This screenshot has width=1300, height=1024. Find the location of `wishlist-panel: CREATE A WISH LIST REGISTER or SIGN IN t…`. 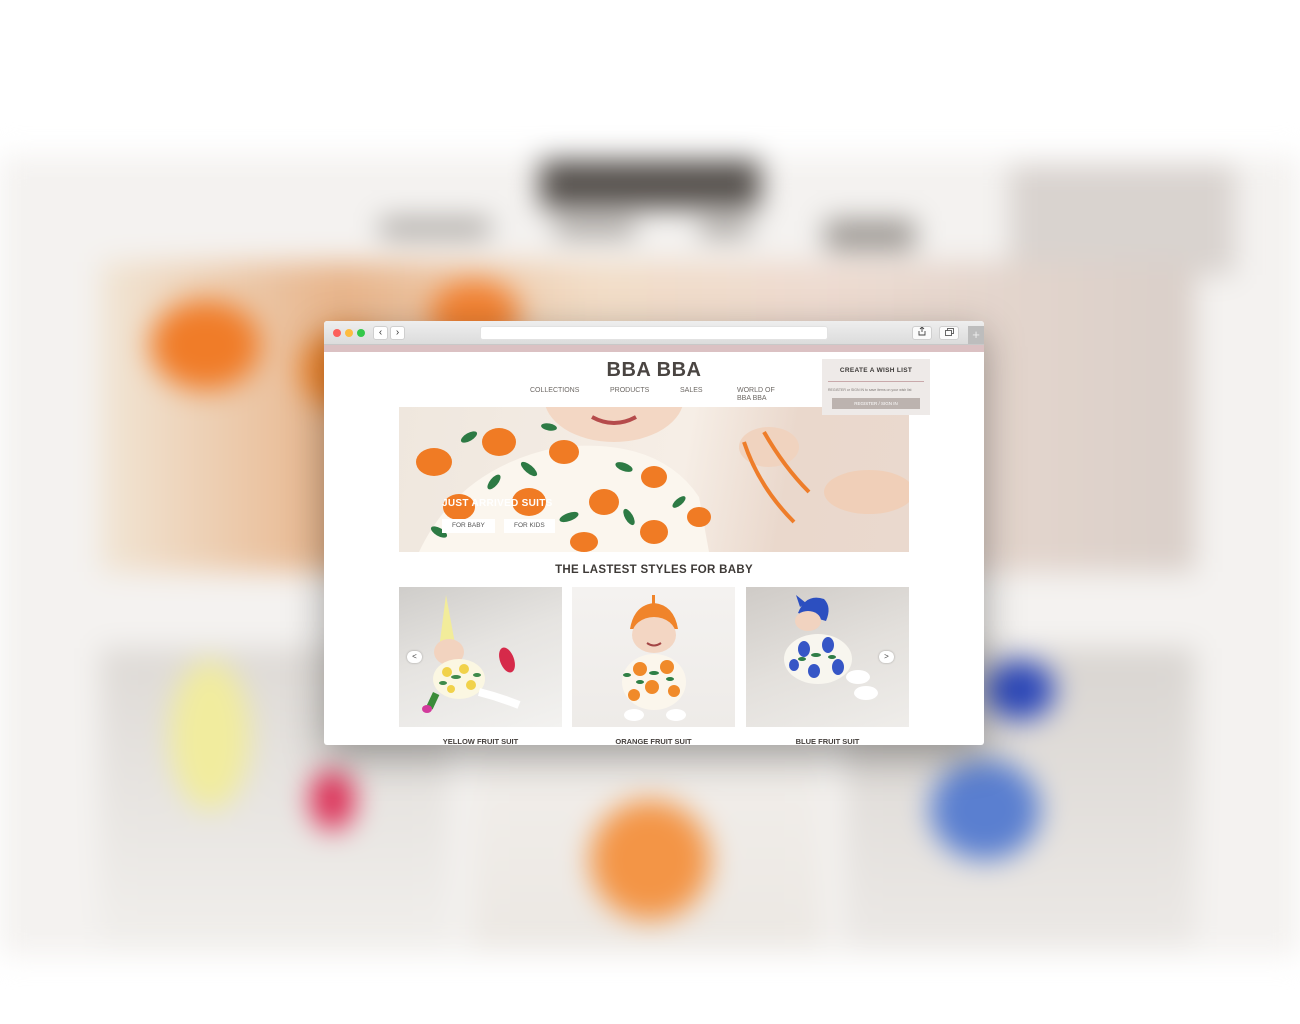

wishlist-panel: CREATE A WISH LIST REGISTER or SIGN IN t… is located at coordinates (876, 387).